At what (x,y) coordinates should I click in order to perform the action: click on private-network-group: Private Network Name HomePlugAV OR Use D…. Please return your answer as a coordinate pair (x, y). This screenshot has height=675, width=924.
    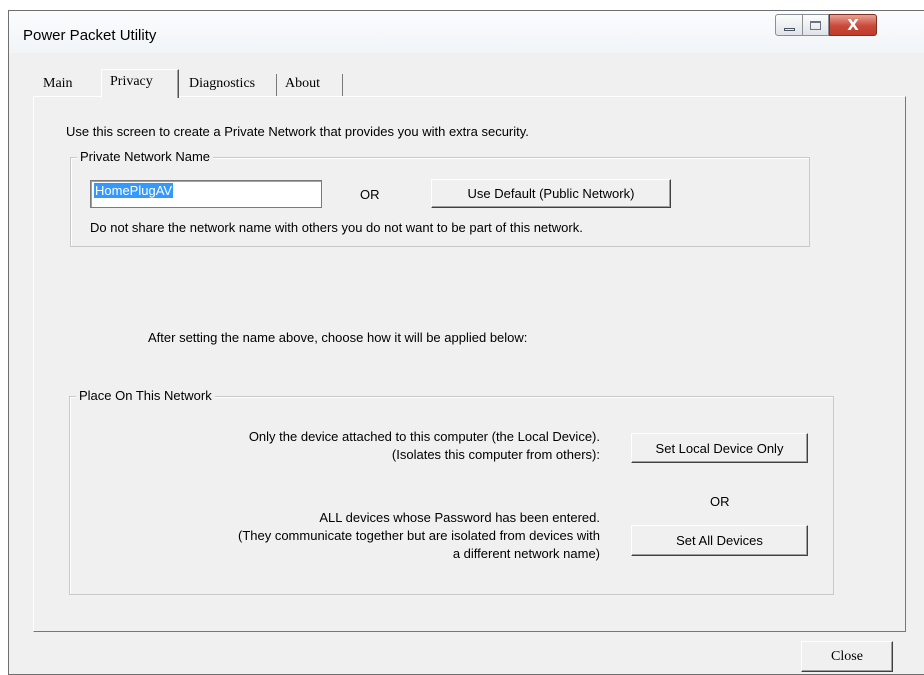
    Looking at the image, I should click on (440, 198).